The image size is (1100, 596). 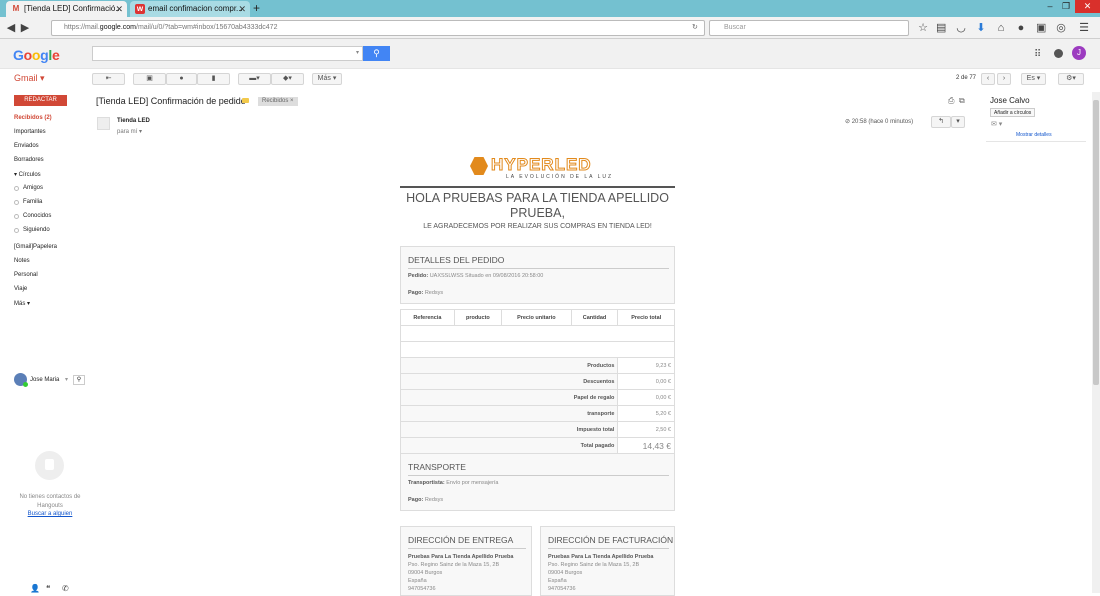 I want to click on payment-label: Pago:, so click(x=416, y=500).